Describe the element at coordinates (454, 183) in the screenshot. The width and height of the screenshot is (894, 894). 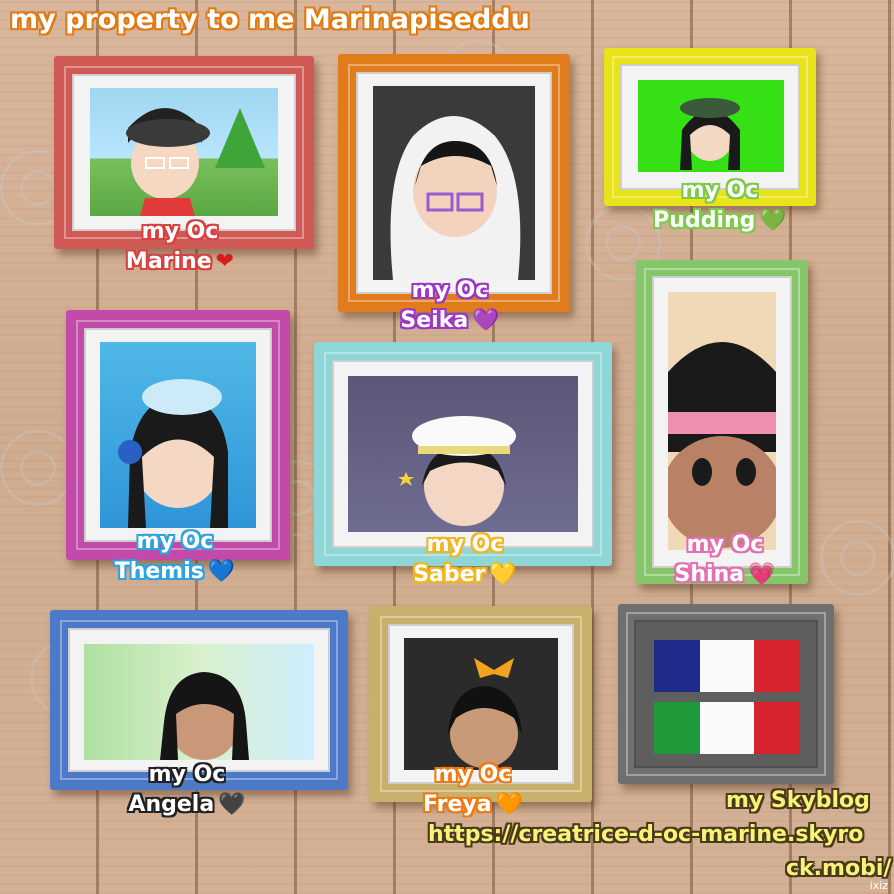
I see `frame-seika` at that location.